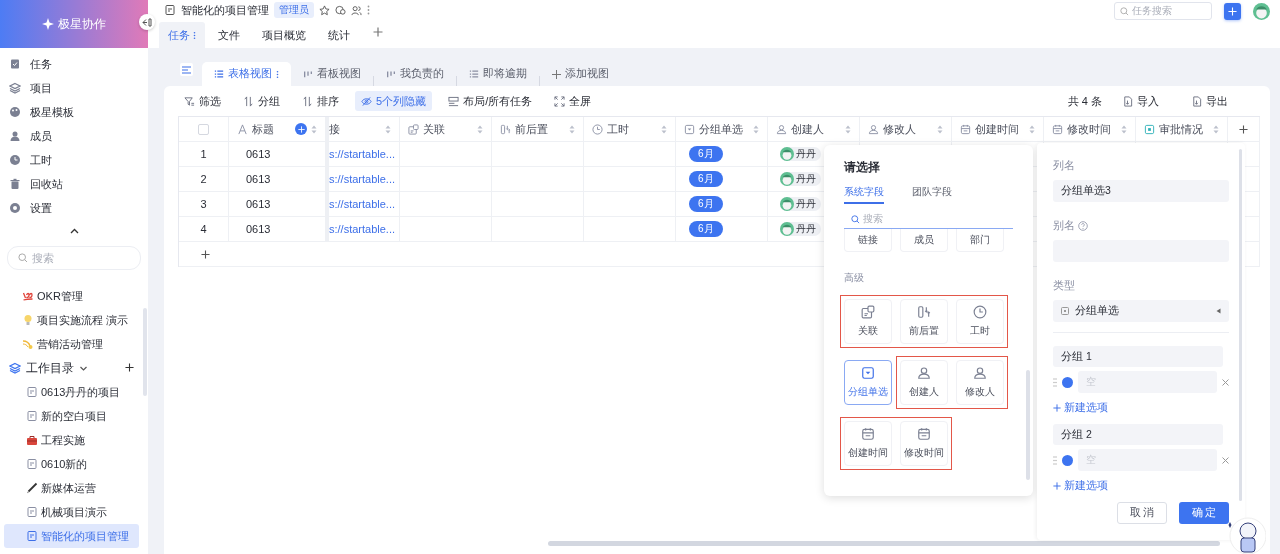 Image resolution: width=1280 pixels, height=554 pixels. What do you see at coordinates (339, 35) in the screenshot?
I see `tab: 统计` at bounding box center [339, 35].